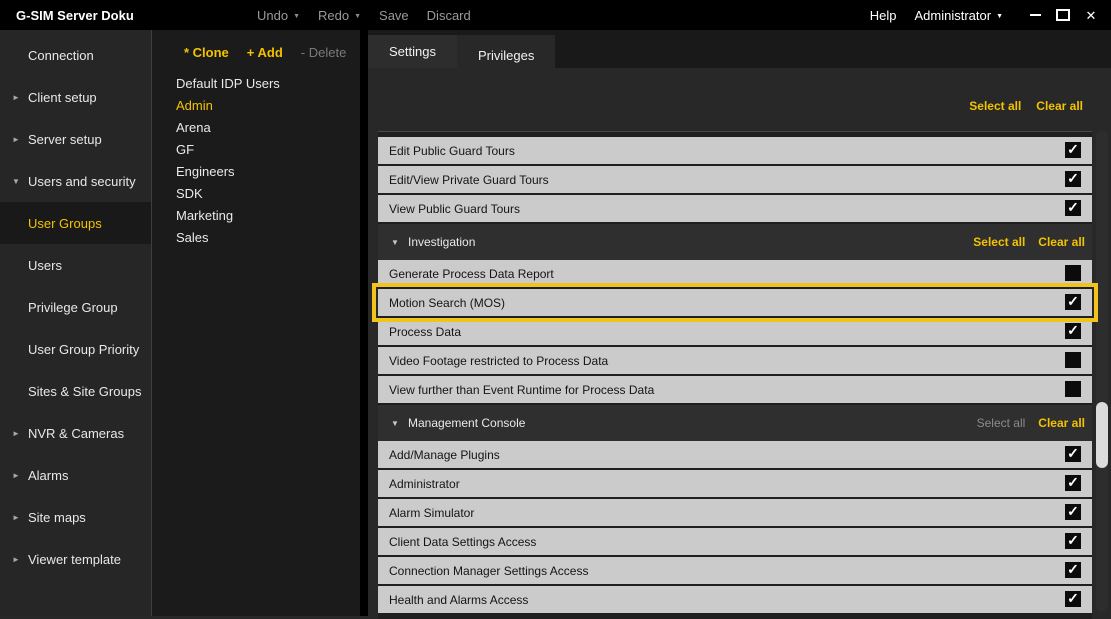 The image size is (1111, 619). I want to click on sidebar-item-user-group-priority: User Group Priority, so click(75, 349).